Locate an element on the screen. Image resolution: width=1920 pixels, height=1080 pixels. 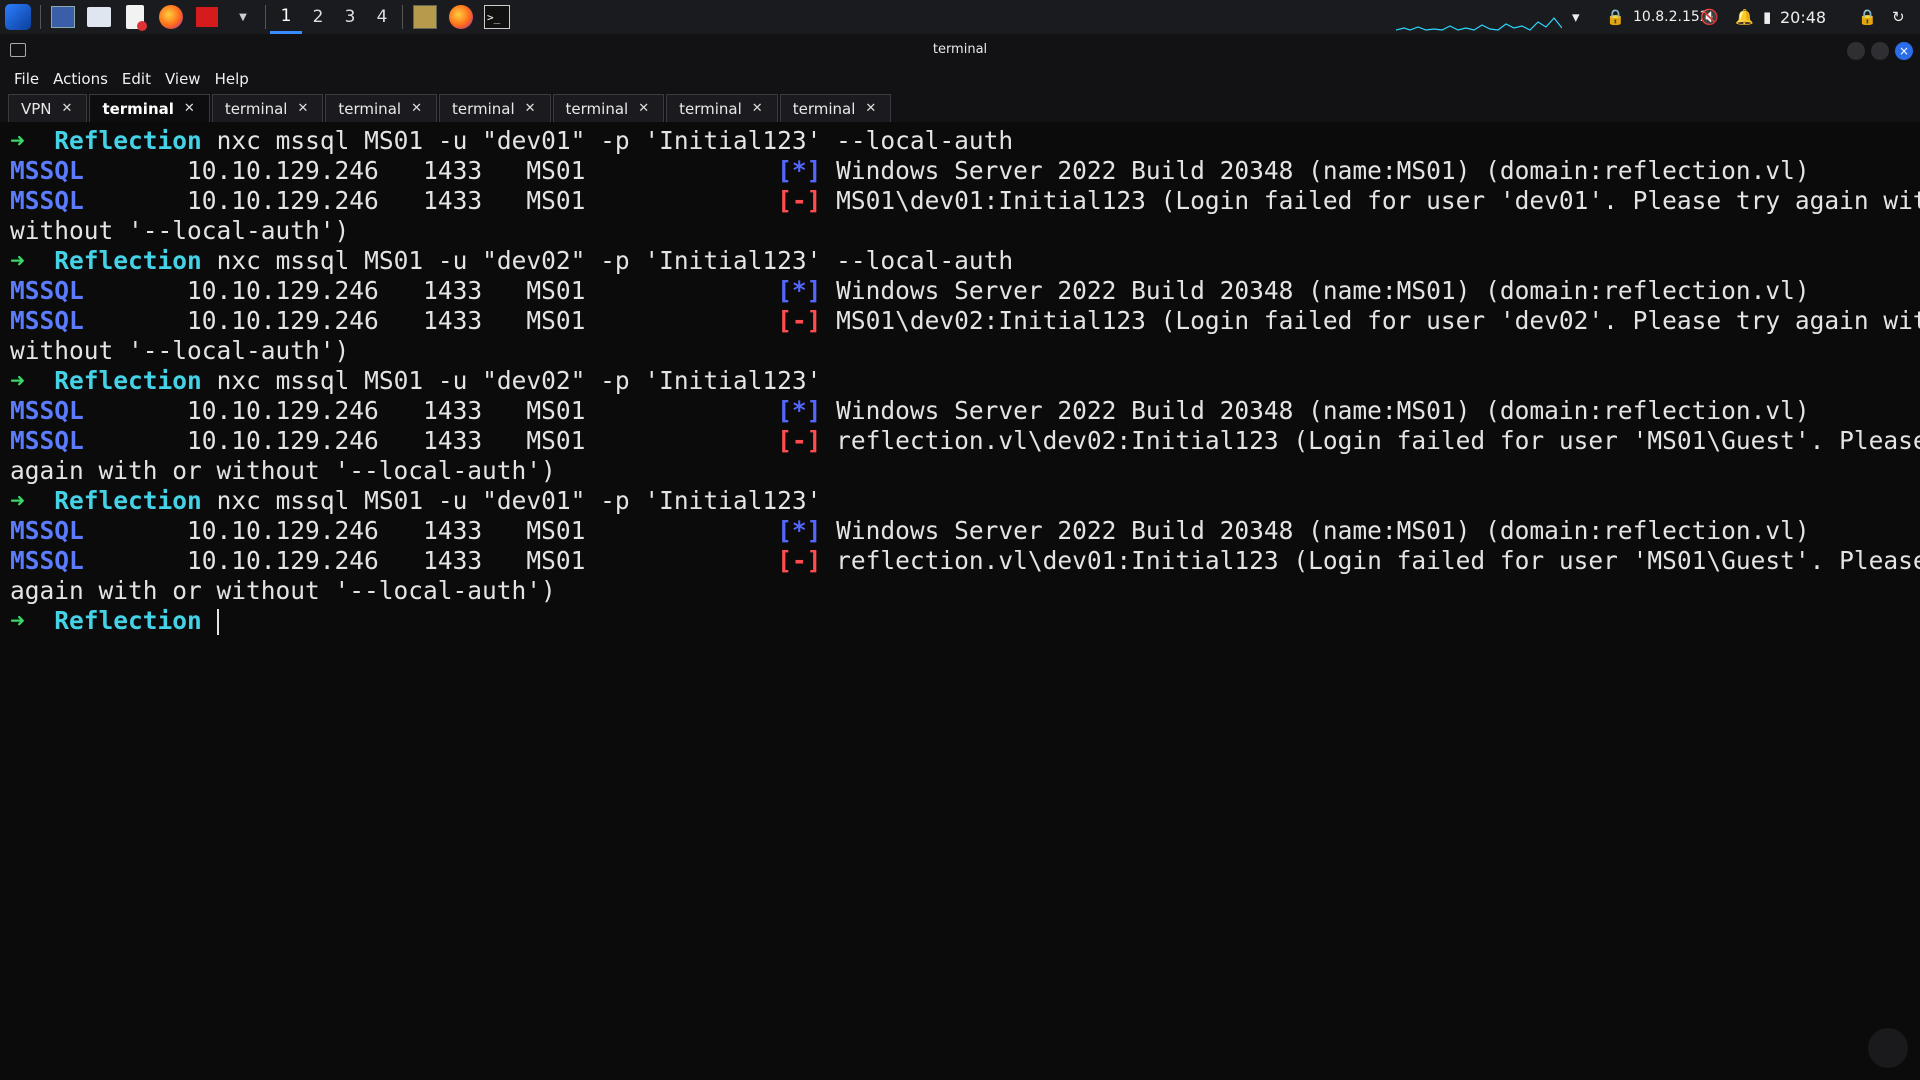
err-marker: [-] is located at coordinates (799, 200).